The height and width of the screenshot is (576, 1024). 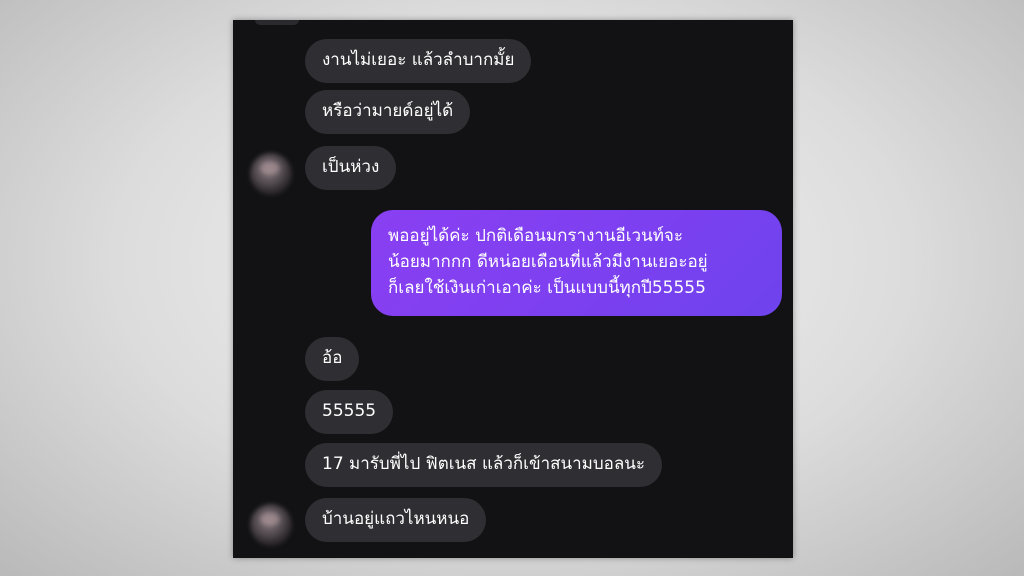 I want to click on message-text: เป็นห่วง, so click(x=351, y=167).